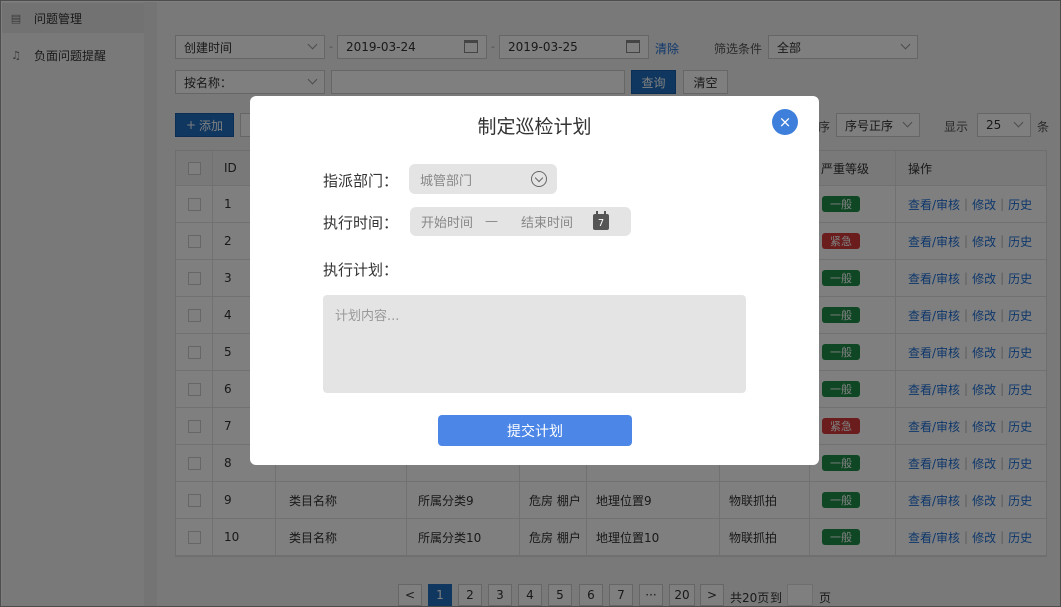 This screenshot has height=607, width=1061. Describe the element at coordinates (361, 270) in the screenshot. I see `plan-label: 执行计划：` at that location.